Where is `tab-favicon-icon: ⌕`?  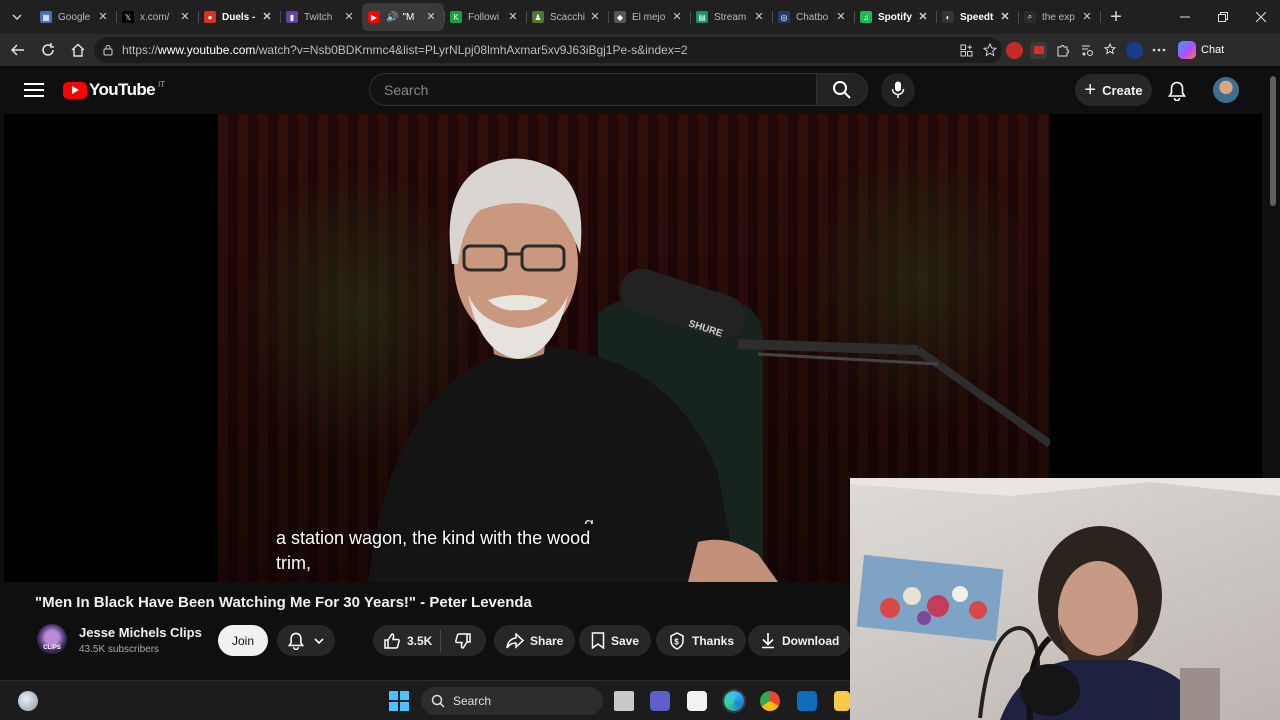
tab-favicon-icon: ⌕ is located at coordinates (1030, 17).